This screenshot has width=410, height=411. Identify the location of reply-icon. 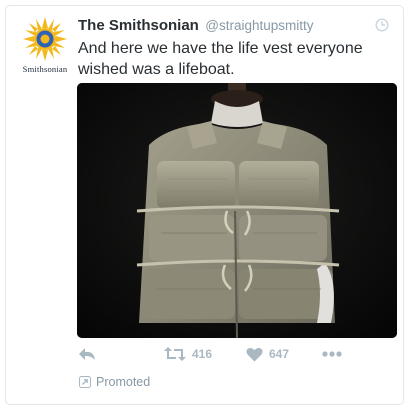
(87, 354).